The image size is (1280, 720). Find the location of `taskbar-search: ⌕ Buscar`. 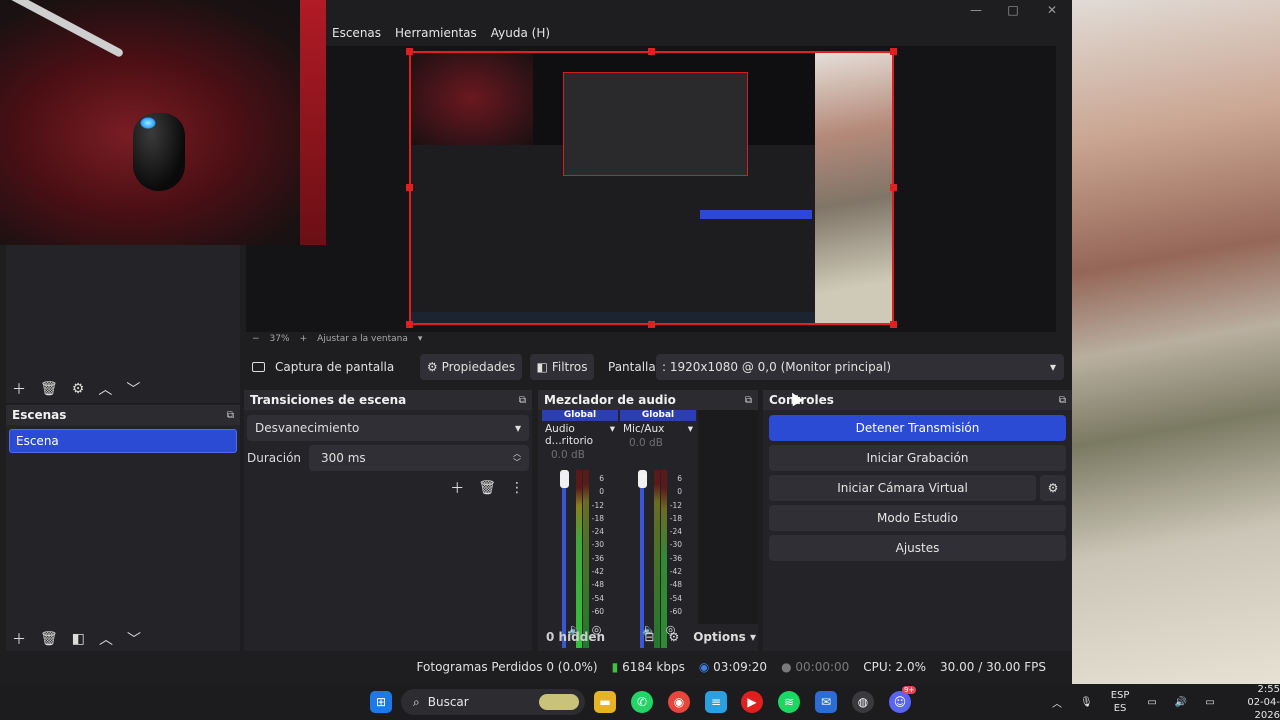

taskbar-search: ⌕ Buscar is located at coordinates (493, 702).